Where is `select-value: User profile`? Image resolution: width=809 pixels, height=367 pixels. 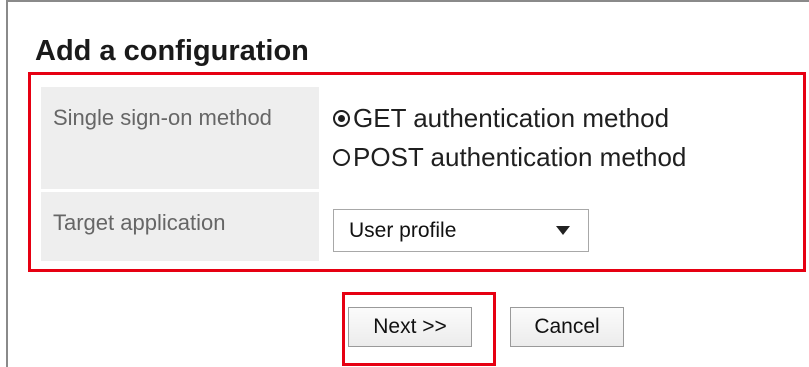 select-value: User profile is located at coordinates (402, 231).